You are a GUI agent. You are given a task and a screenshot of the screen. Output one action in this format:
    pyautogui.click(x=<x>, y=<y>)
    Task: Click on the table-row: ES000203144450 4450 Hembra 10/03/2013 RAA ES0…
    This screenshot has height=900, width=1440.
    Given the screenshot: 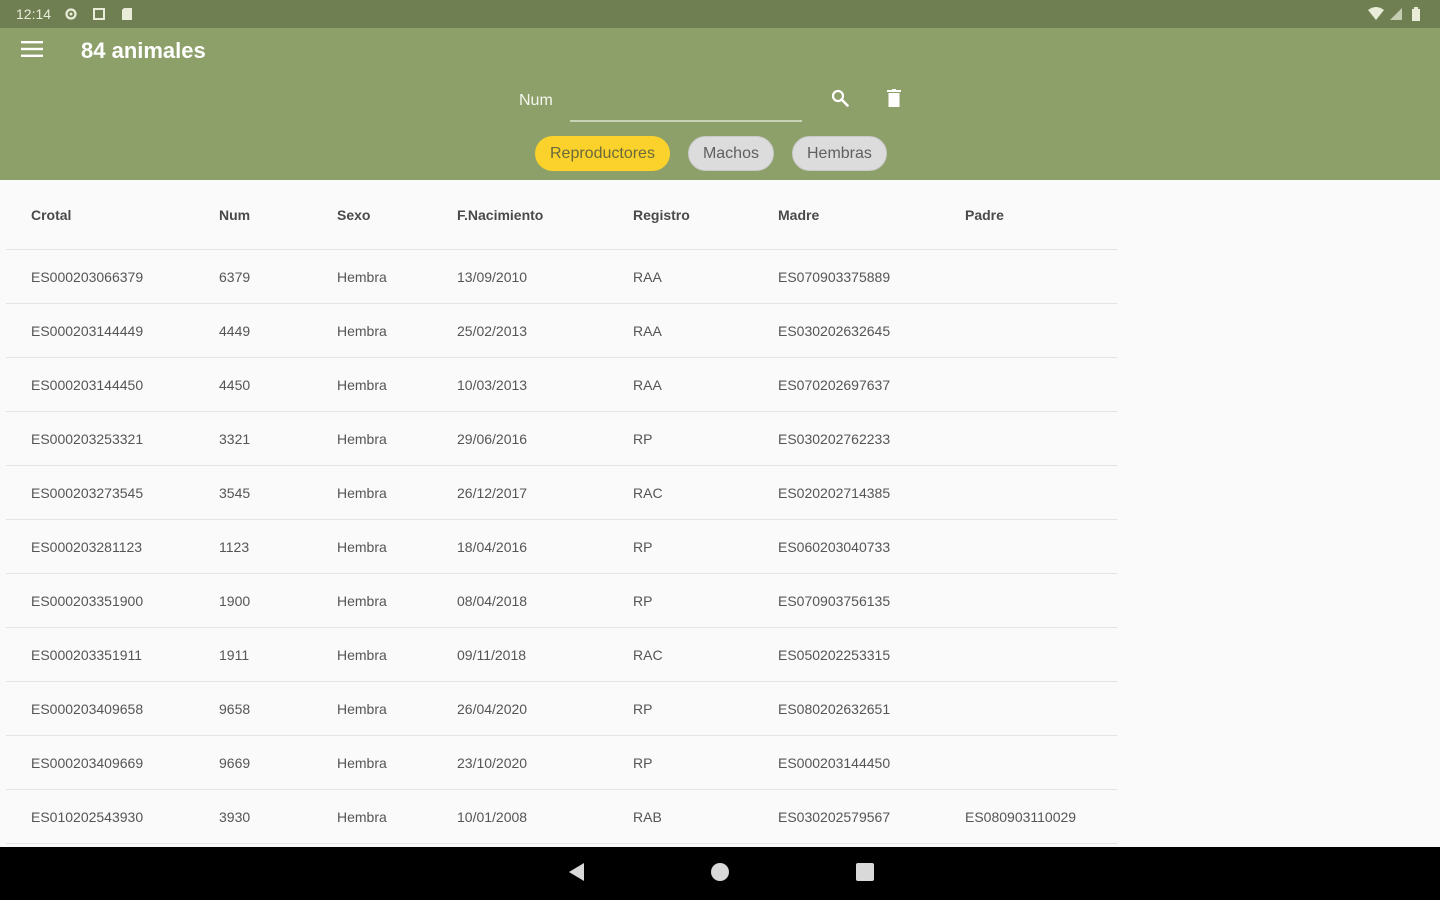 What is the action you would take?
    pyautogui.click(x=561, y=384)
    